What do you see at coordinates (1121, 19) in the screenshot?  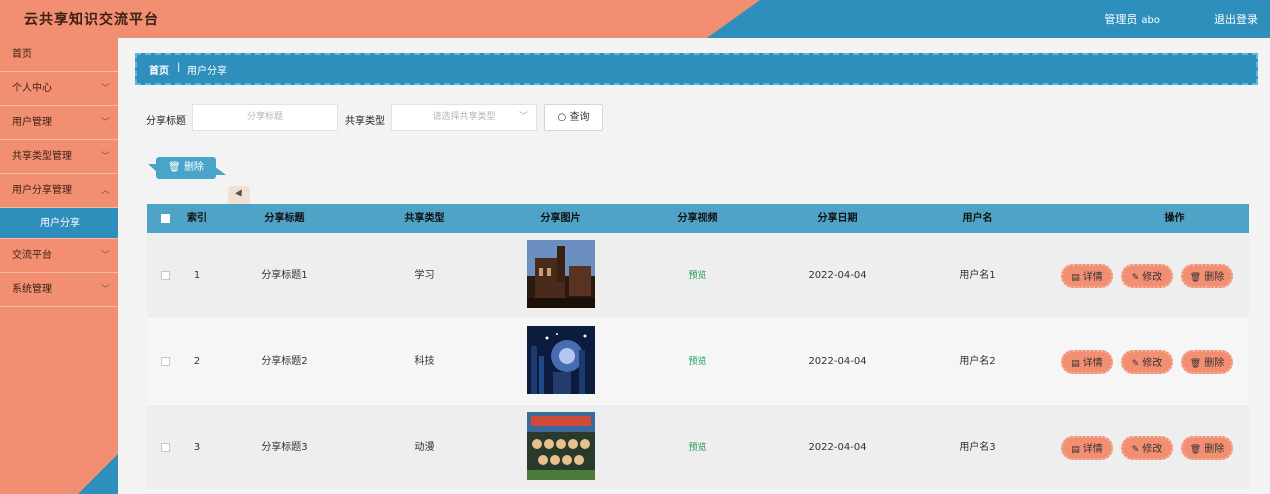 I see `user-role: 管理员` at bounding box center [1121, 19].